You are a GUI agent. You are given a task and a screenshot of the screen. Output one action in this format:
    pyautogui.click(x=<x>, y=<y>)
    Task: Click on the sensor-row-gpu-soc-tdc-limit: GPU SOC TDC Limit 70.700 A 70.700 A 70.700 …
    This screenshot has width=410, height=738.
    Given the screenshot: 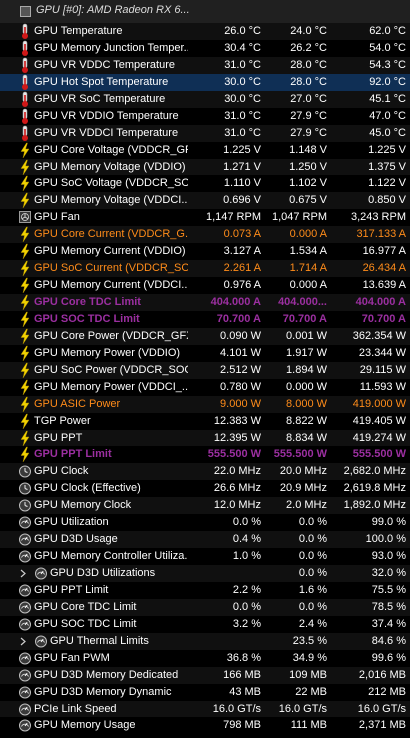 What is the action you would take?
    pyautogui.click(x=205, y=319)
    